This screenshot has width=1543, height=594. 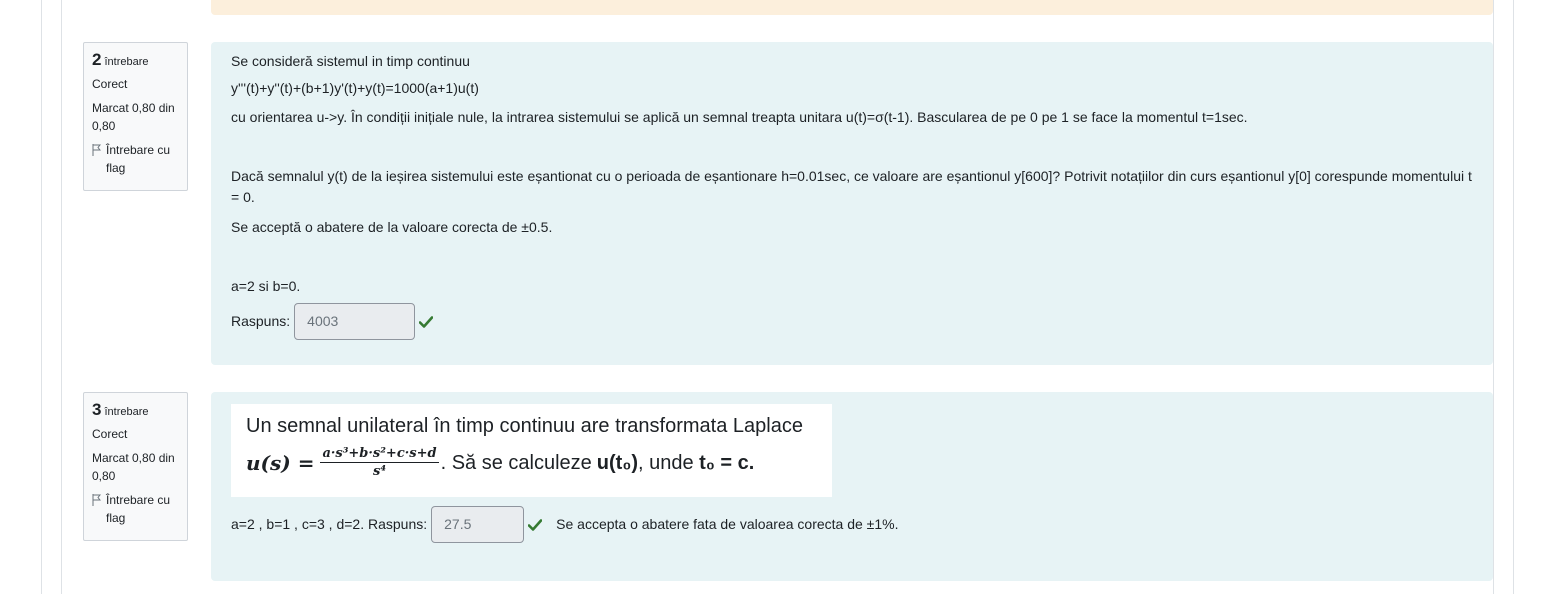 I want to click on right-divider, so click(x=1493, y=297).